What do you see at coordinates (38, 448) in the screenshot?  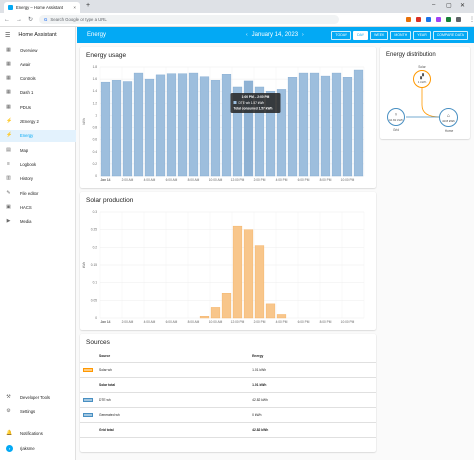 I see `sidebar-user-profile: r rjaksme` at bounding box center [38, 448].